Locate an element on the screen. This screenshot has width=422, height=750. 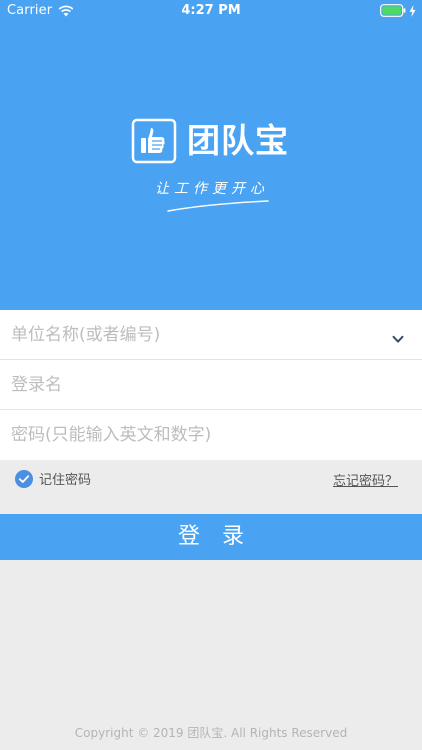
battery-icon is located at coordinates (393, 10).